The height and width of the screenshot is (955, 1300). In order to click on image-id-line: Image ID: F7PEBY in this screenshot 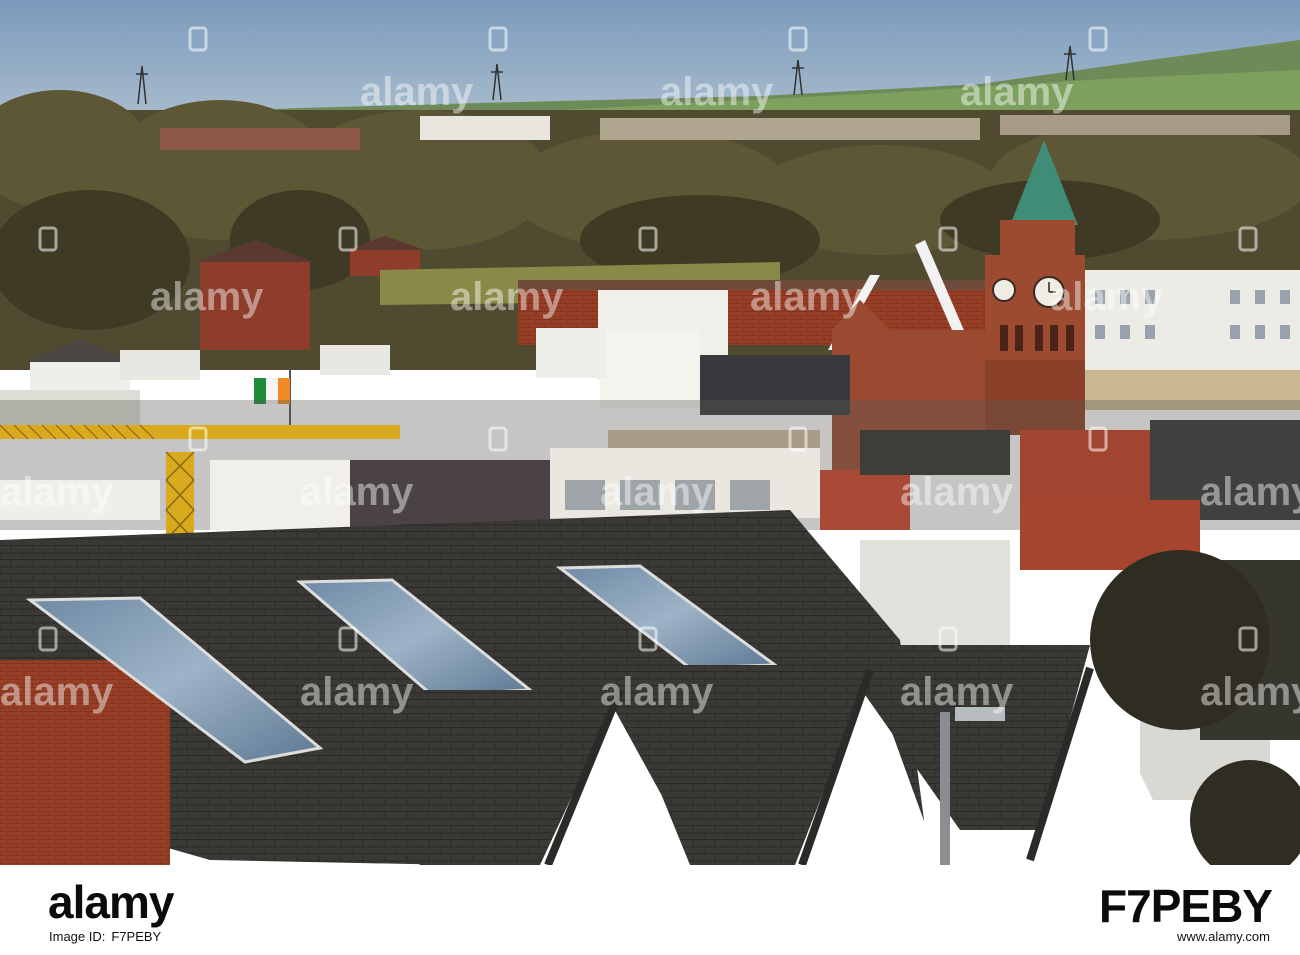, I will do `click(108, 936)`.